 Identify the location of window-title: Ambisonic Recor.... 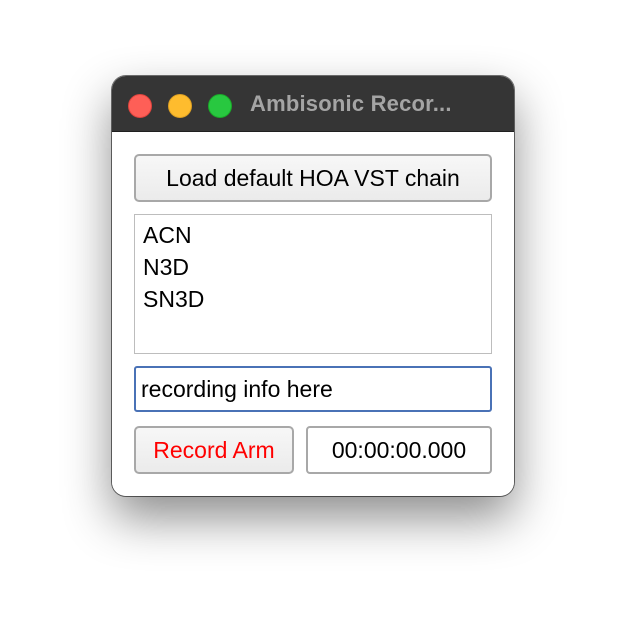
(351, 103).